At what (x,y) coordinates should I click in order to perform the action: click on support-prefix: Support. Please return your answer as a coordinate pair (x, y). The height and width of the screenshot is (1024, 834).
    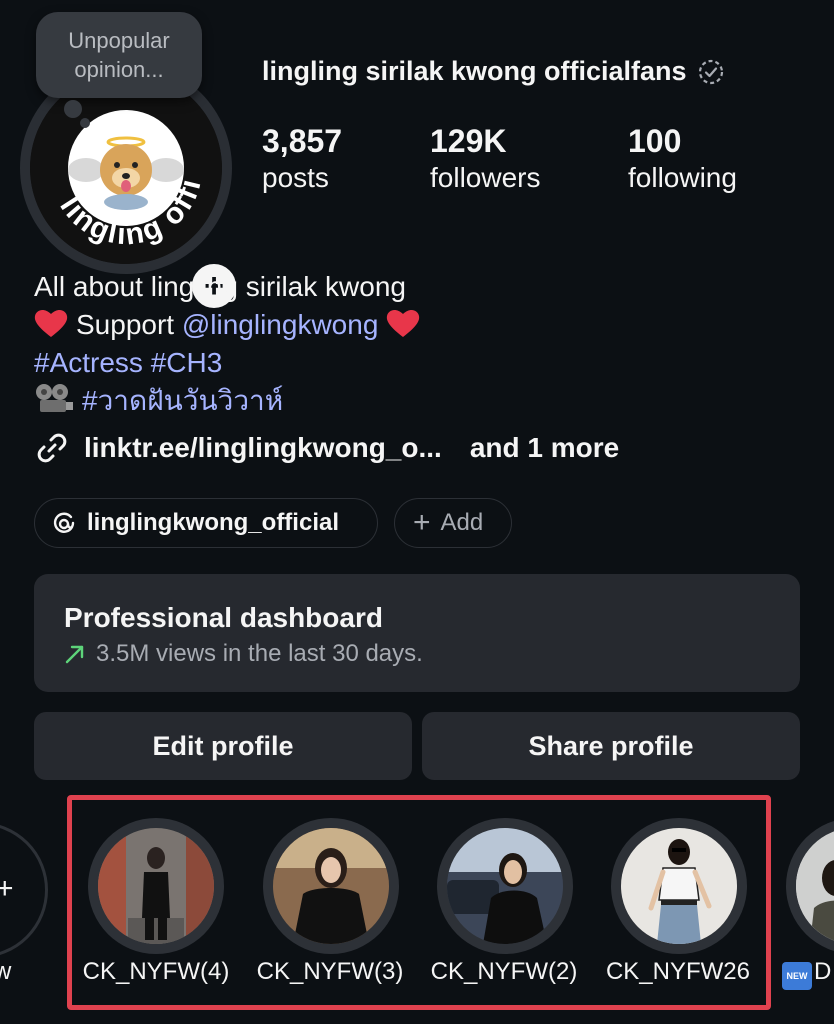
    Looking at the image, I should click on (125, 324).